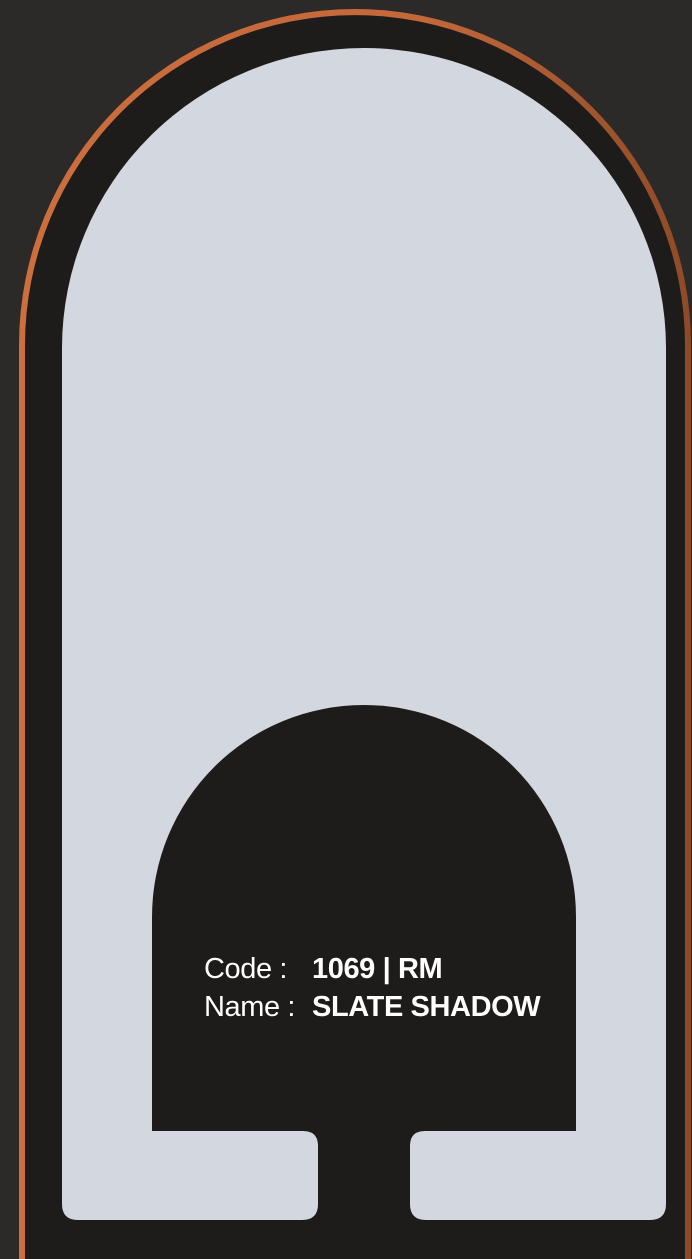 The image size is (692, 1259). What do you see at coordinates (377, 969) in the screenshot?
I see `code-value: 1069 | RM` at bounding box center [377, 969].